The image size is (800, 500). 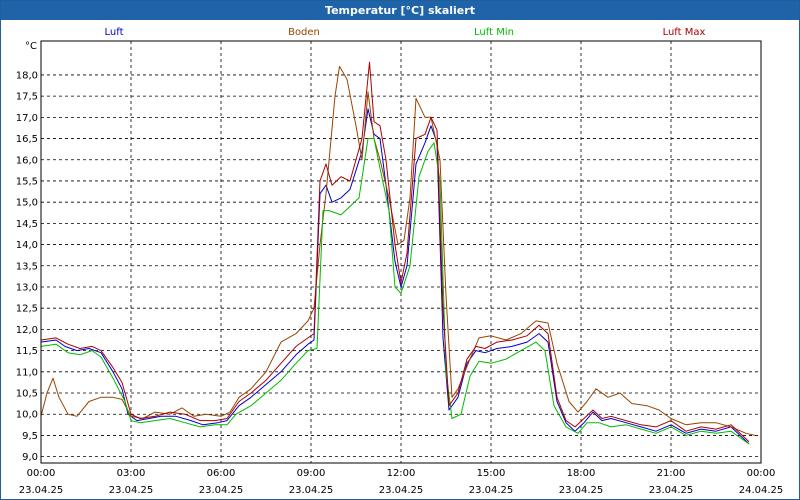 I want to click on legend: Luft Boden Luft Min Luft Max, so click(x=405, y=32).